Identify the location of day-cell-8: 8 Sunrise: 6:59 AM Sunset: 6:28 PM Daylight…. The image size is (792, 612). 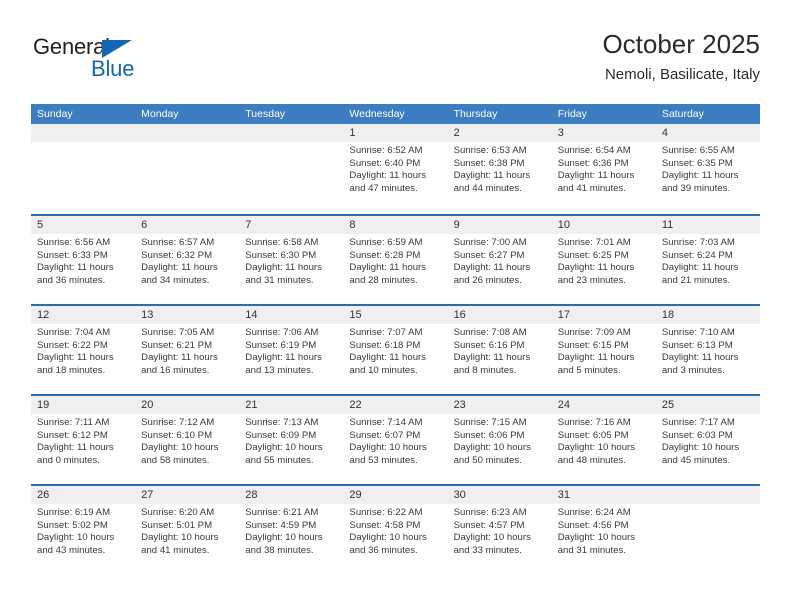
(395, 260).